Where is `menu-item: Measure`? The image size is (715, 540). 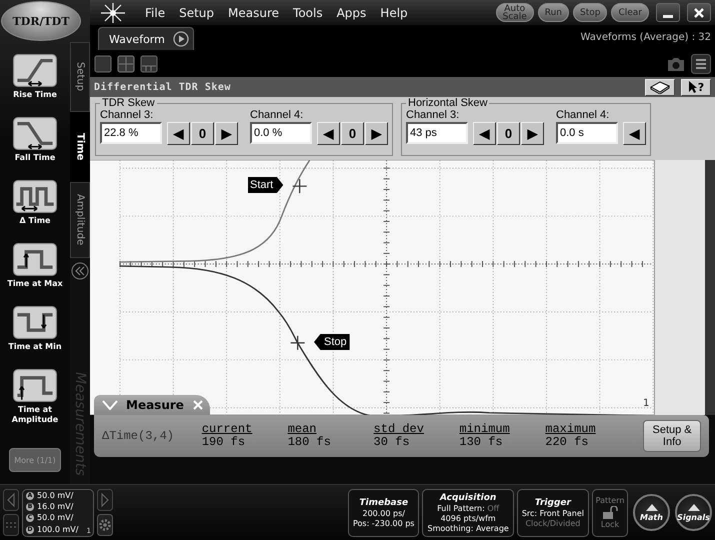
menu-item: Measure is located at coordinates (253, 13).